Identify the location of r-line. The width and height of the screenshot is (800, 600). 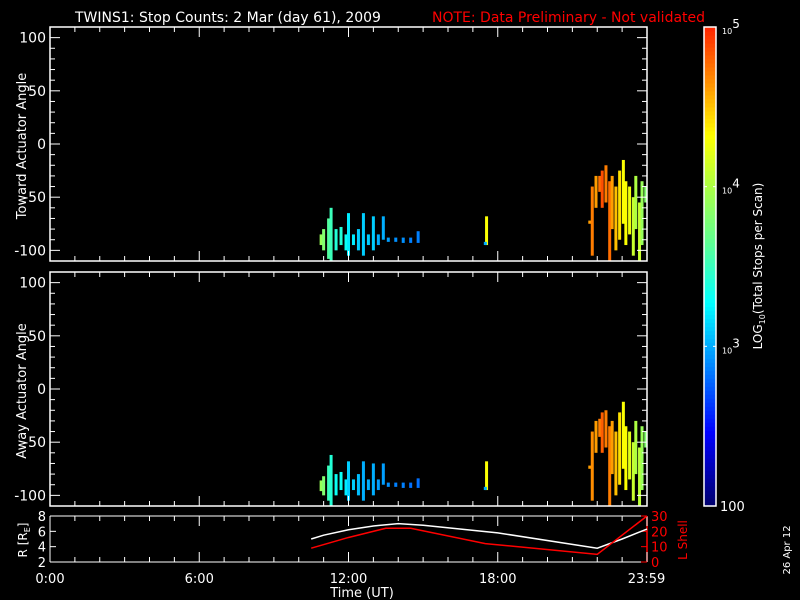
(479, 535).